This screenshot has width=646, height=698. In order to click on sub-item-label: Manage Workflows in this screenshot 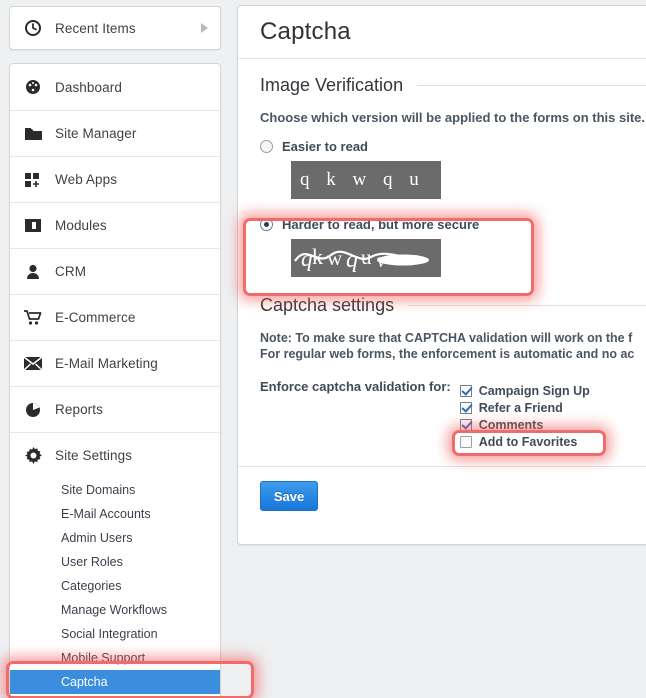, I will do `click(114, 610)`.